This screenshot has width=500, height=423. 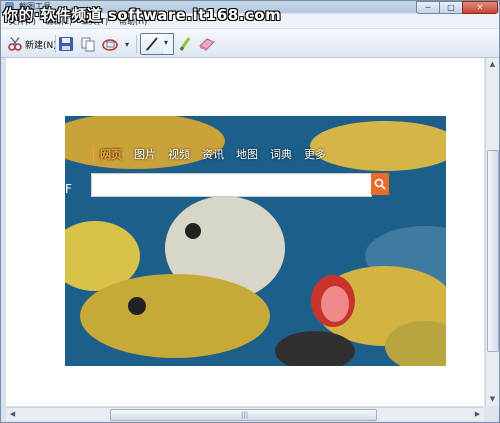 I want to click on copy-icon, so click(x=88, y=44).